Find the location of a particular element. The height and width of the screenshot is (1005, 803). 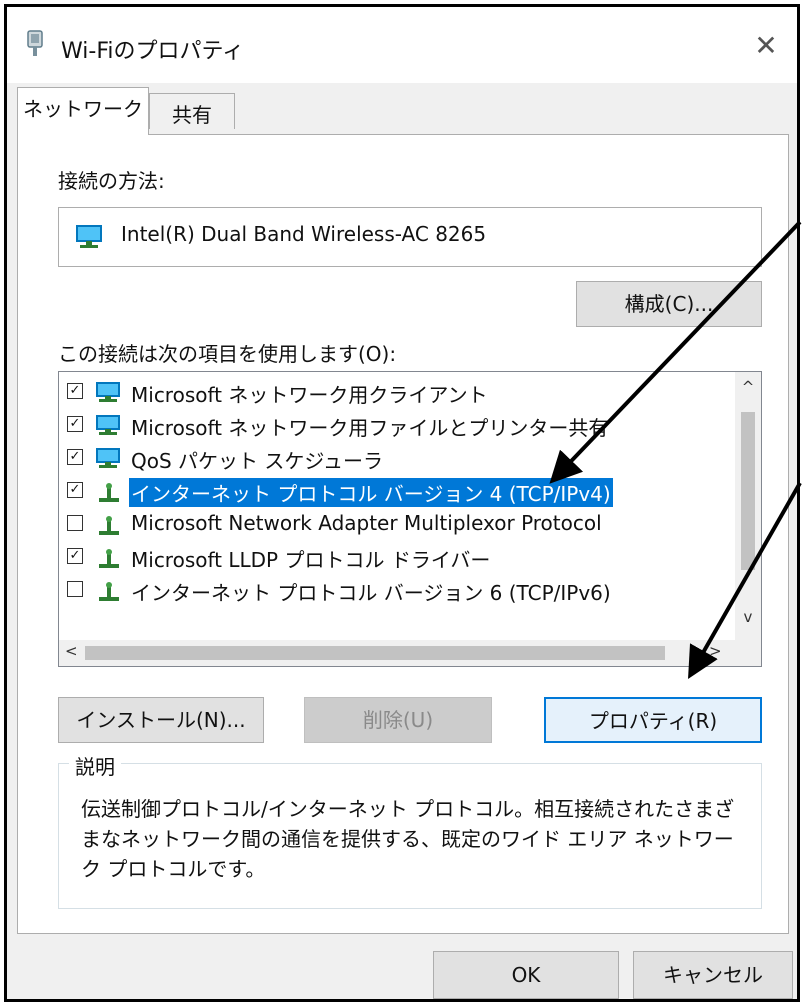

tab-network: ネットワーク is located at coordinates (83, 111).